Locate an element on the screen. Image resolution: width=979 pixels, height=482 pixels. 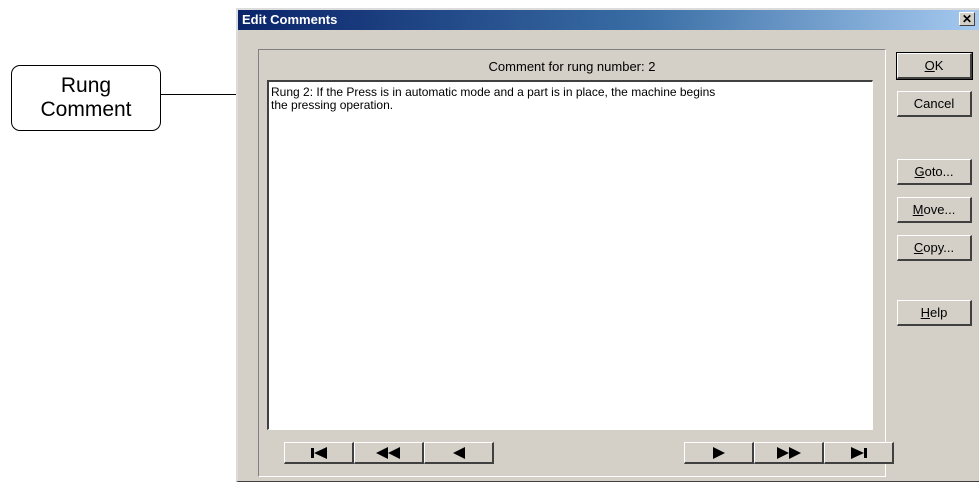
forward-button is located at coordinates (719, 453).